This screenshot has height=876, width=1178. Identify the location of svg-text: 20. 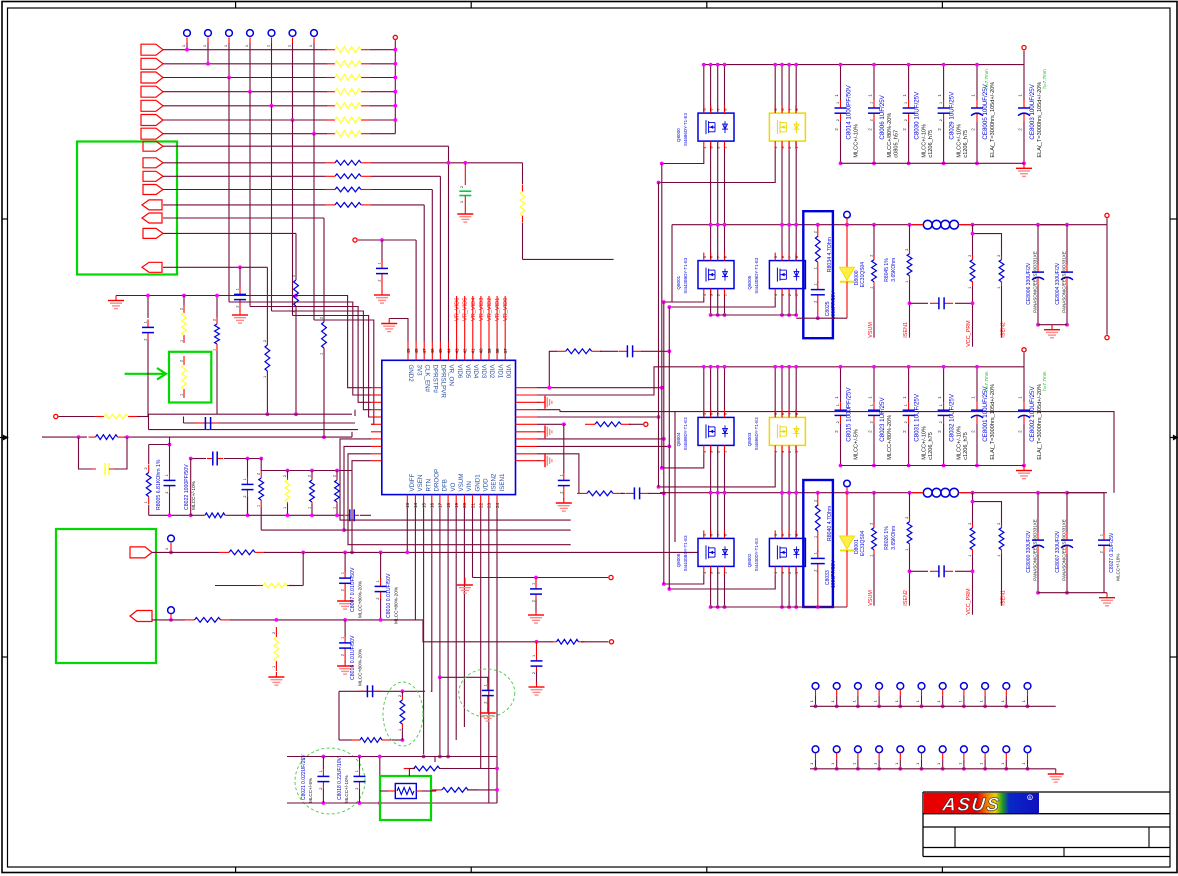
(464, 505).